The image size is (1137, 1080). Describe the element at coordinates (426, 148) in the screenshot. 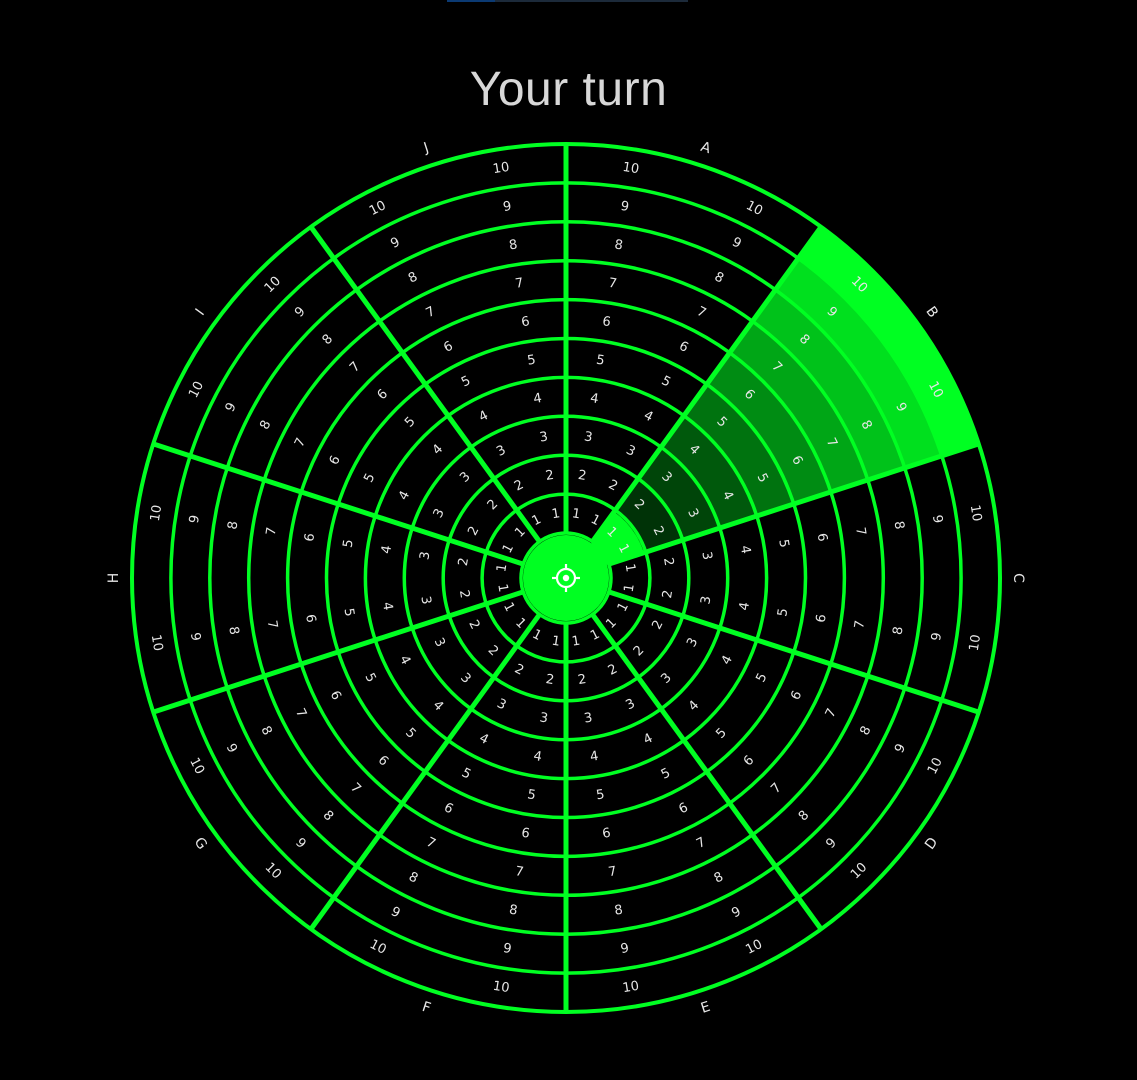

I see `sector-label-J: J` at that location.